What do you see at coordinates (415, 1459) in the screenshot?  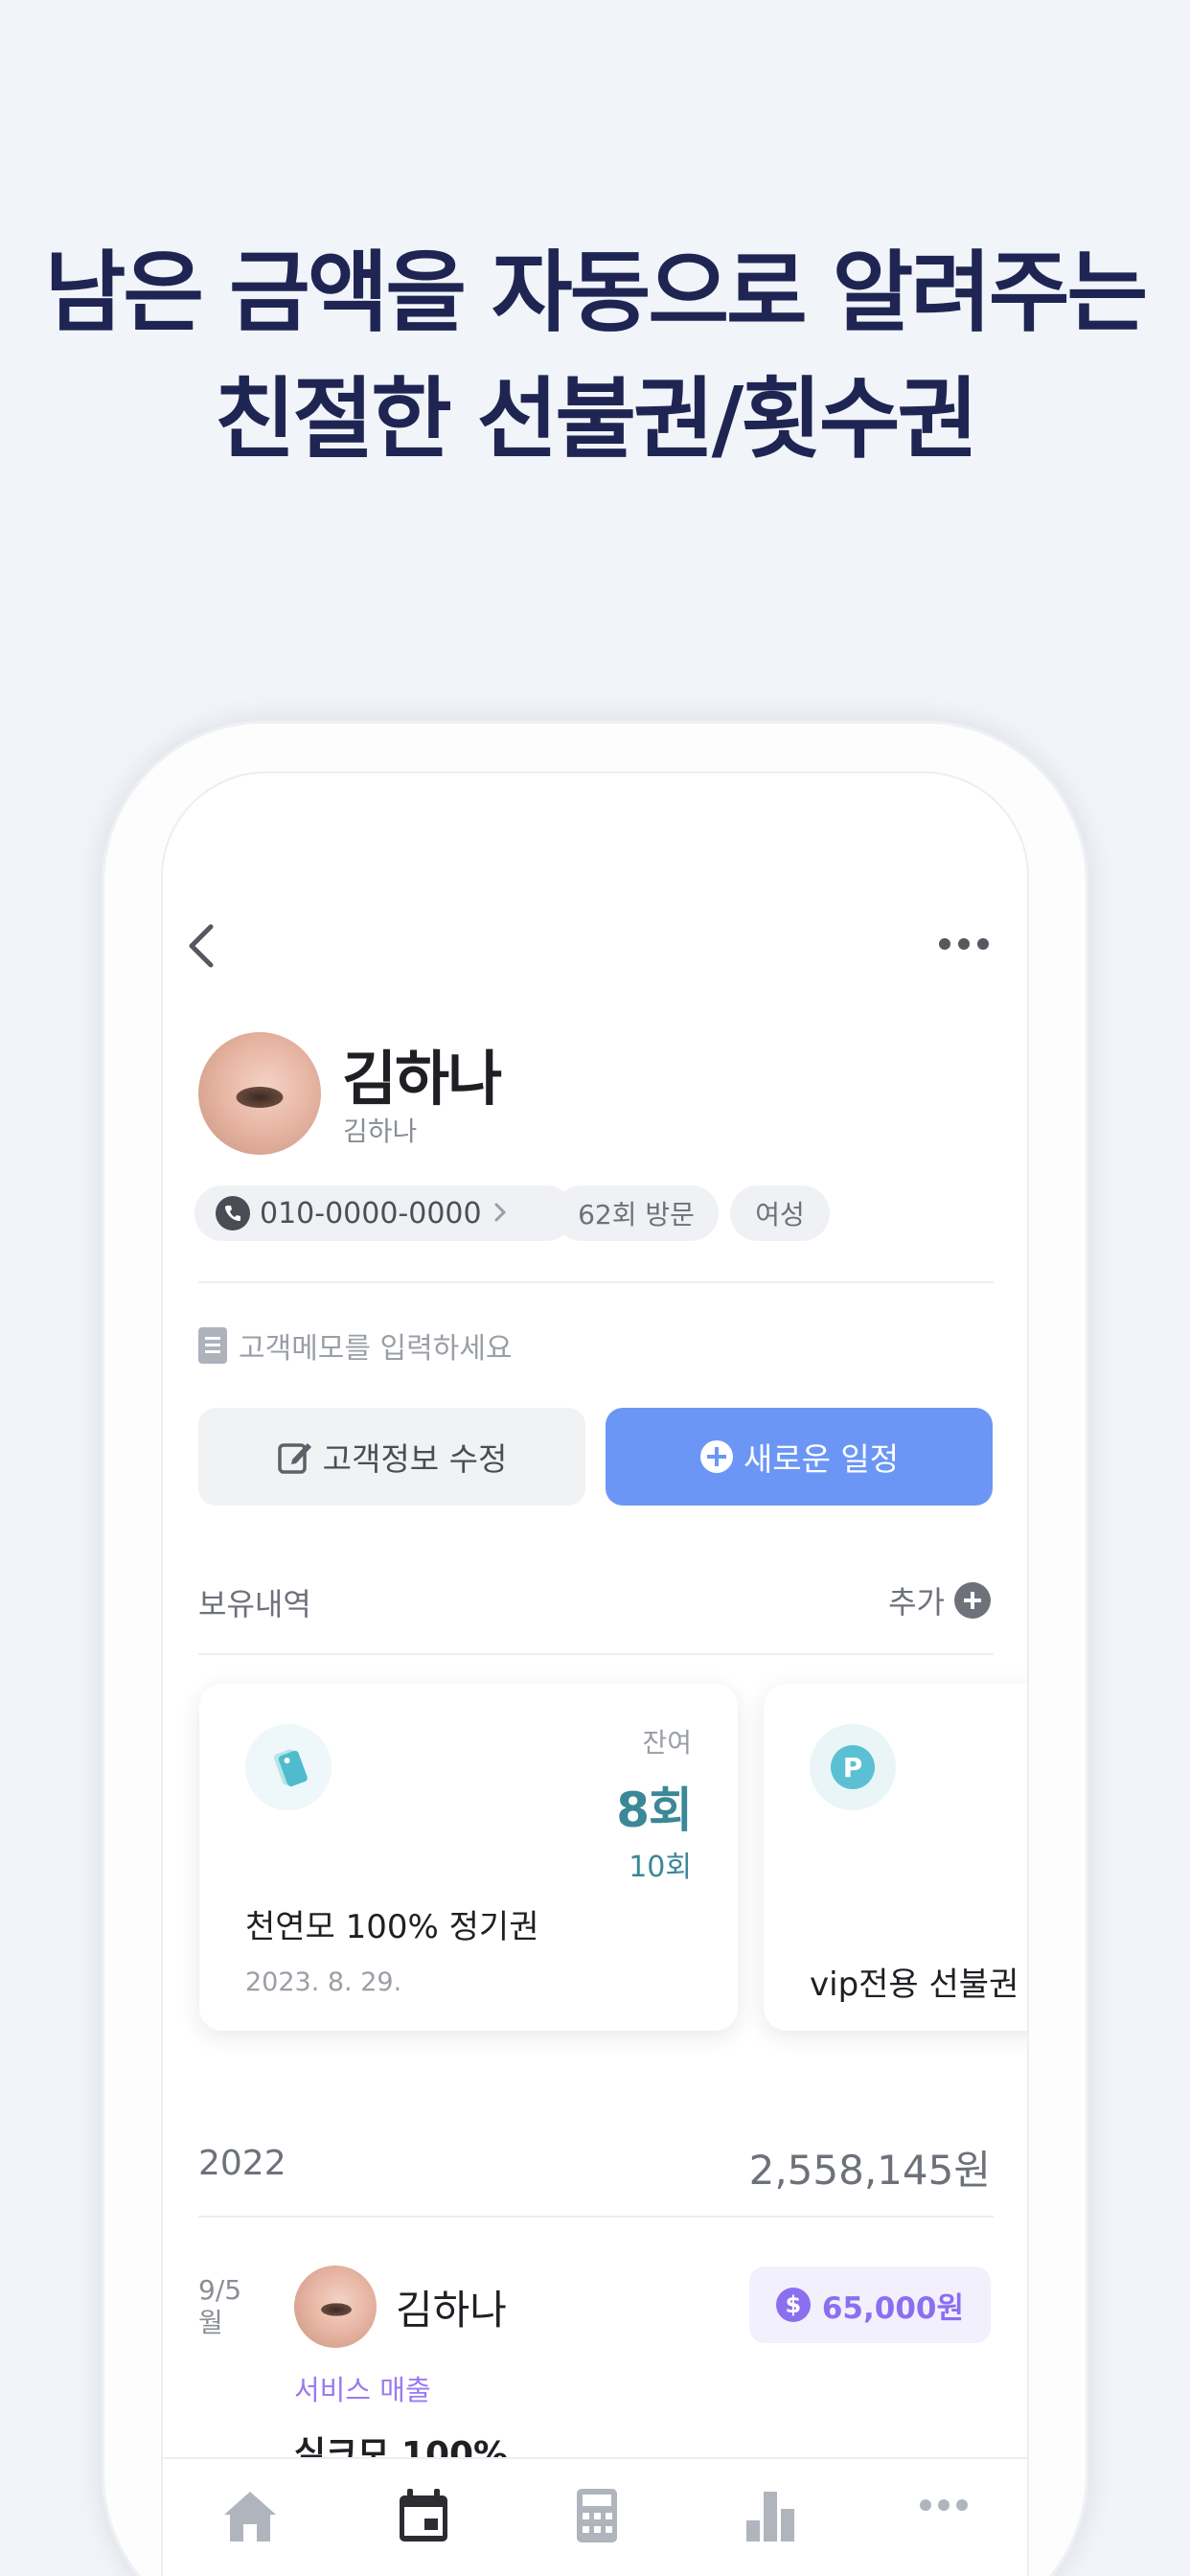 I see `edit-customer-label: 고객정보 수정` at bounding box center [415, 1459].